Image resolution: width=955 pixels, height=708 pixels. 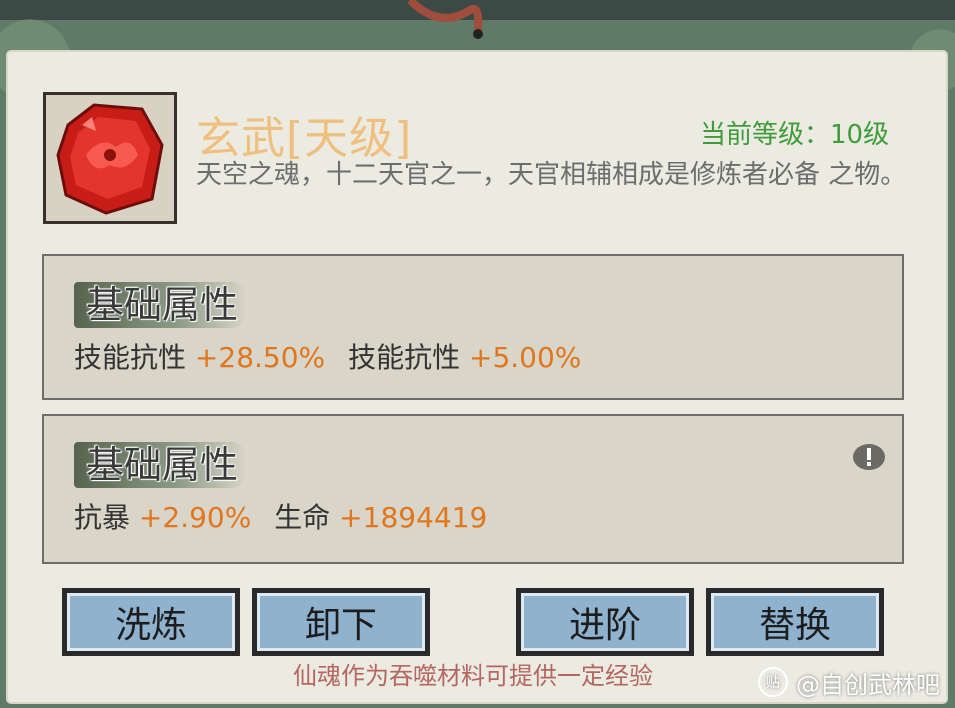 I want to click on item-description: 天空之魂，十二天官之一，天官相辅相成是修炼者必备 之物。, so click(x=551, y=175).